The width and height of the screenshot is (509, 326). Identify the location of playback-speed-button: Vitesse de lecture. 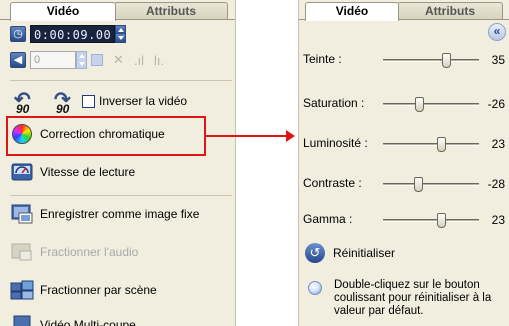
(72, 172).